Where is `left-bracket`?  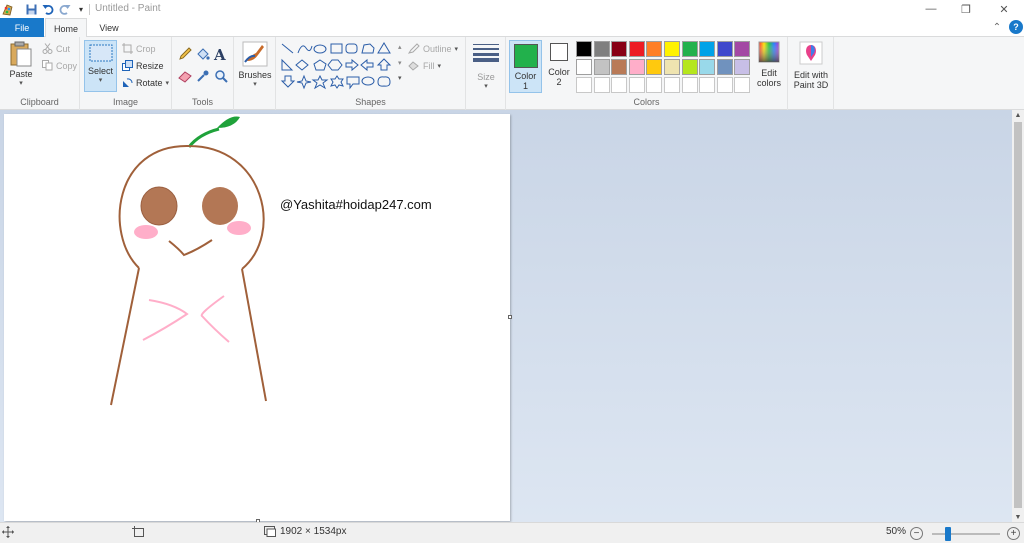
left-bracket is located at coordinates (165, 320).